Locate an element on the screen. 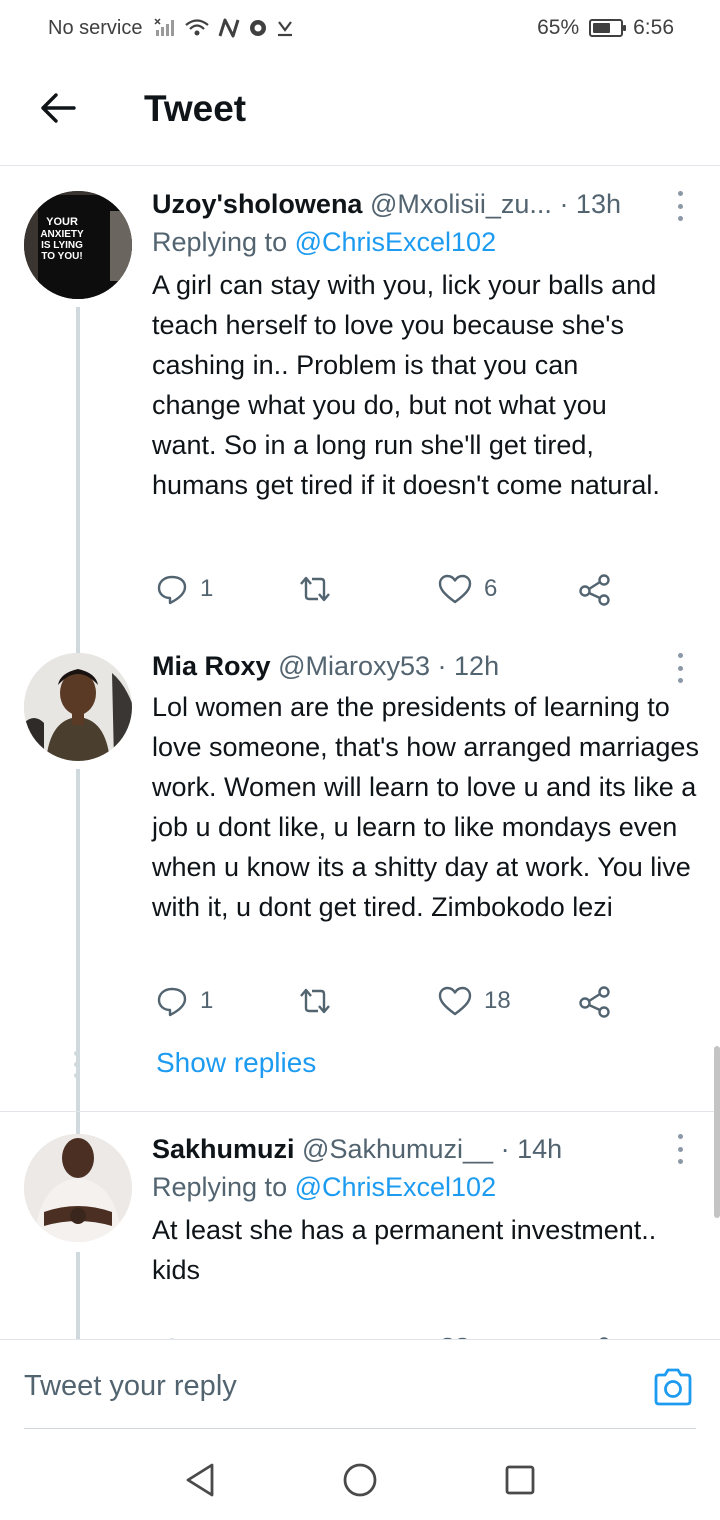  like-button: 6 is located at coordinates (467, 589).